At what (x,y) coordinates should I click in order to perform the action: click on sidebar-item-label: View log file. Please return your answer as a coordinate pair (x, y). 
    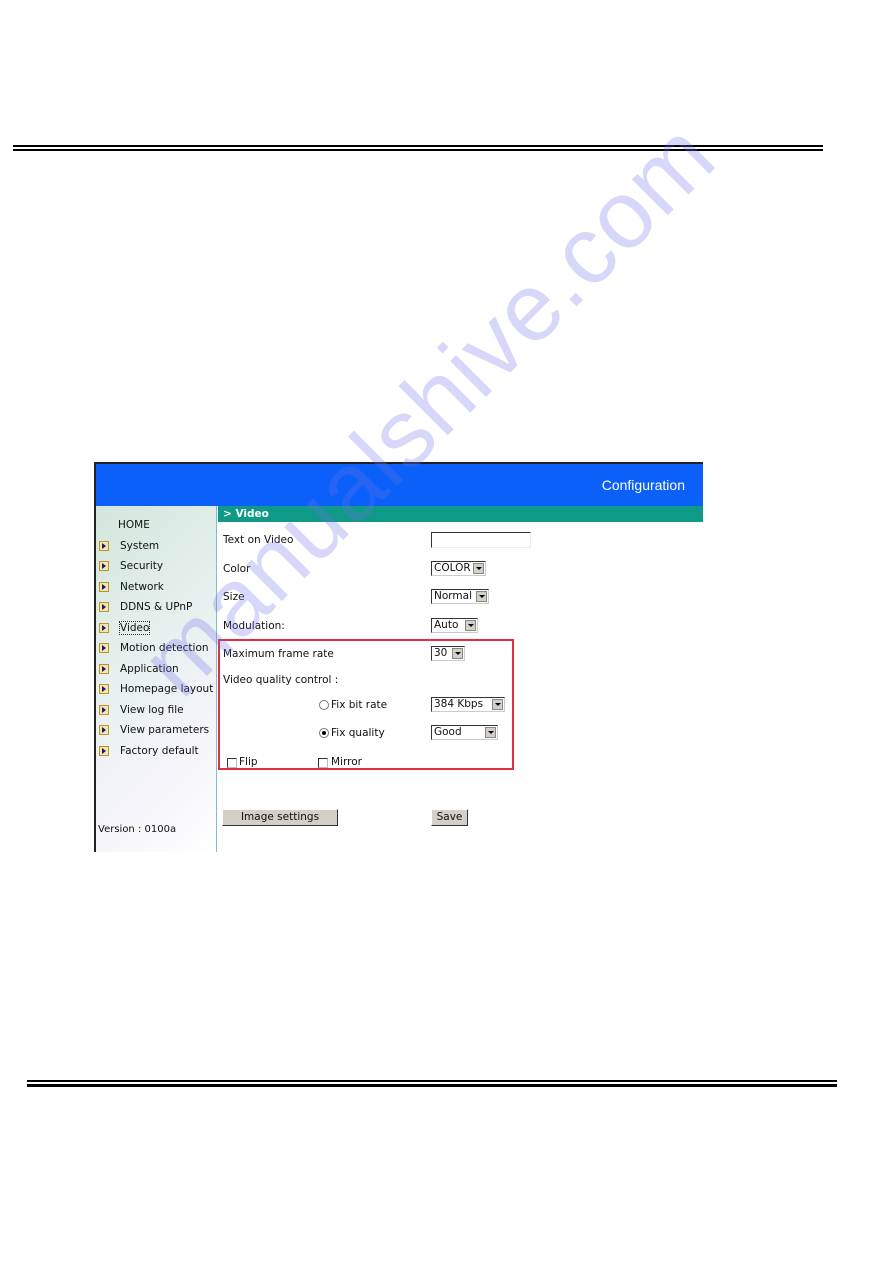
    Looking at the image, I should click on (152, 710).